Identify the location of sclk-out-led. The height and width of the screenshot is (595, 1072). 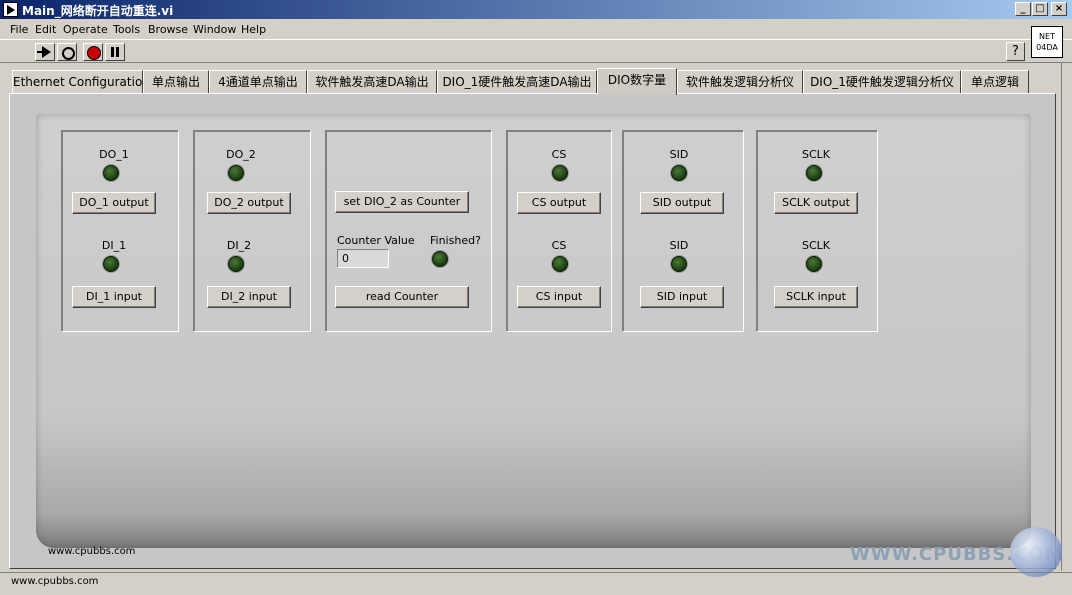
(814, 173).